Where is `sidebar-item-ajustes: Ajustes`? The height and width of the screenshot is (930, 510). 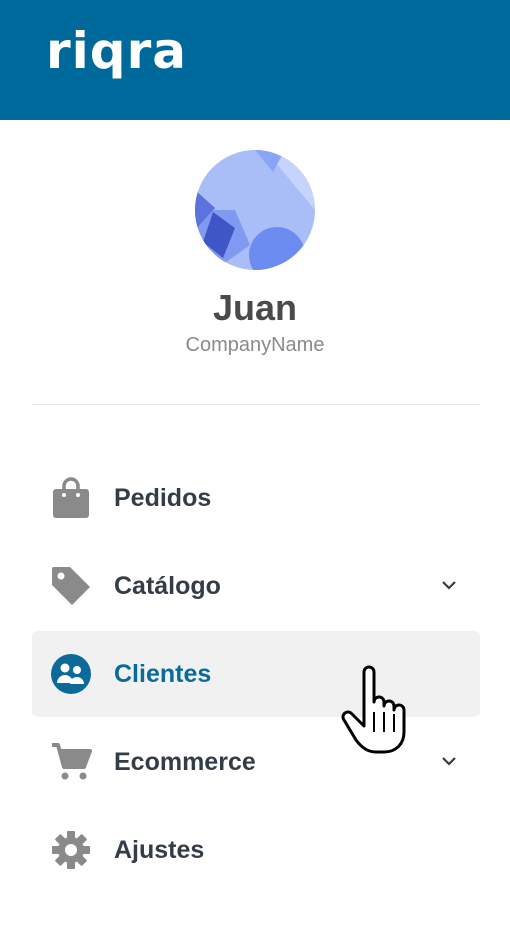
sidebar-item-ajustes: Ajustes is located at coordinates (256, 850).